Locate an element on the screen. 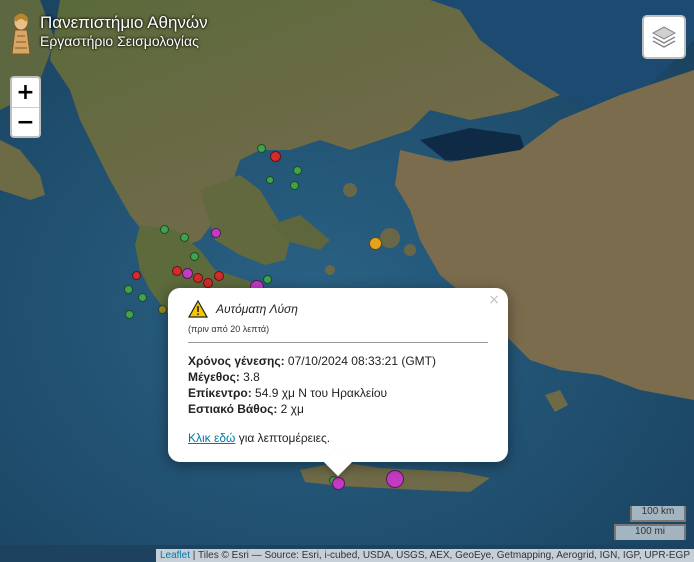  layers-icon is located at coordinates (664, 37).